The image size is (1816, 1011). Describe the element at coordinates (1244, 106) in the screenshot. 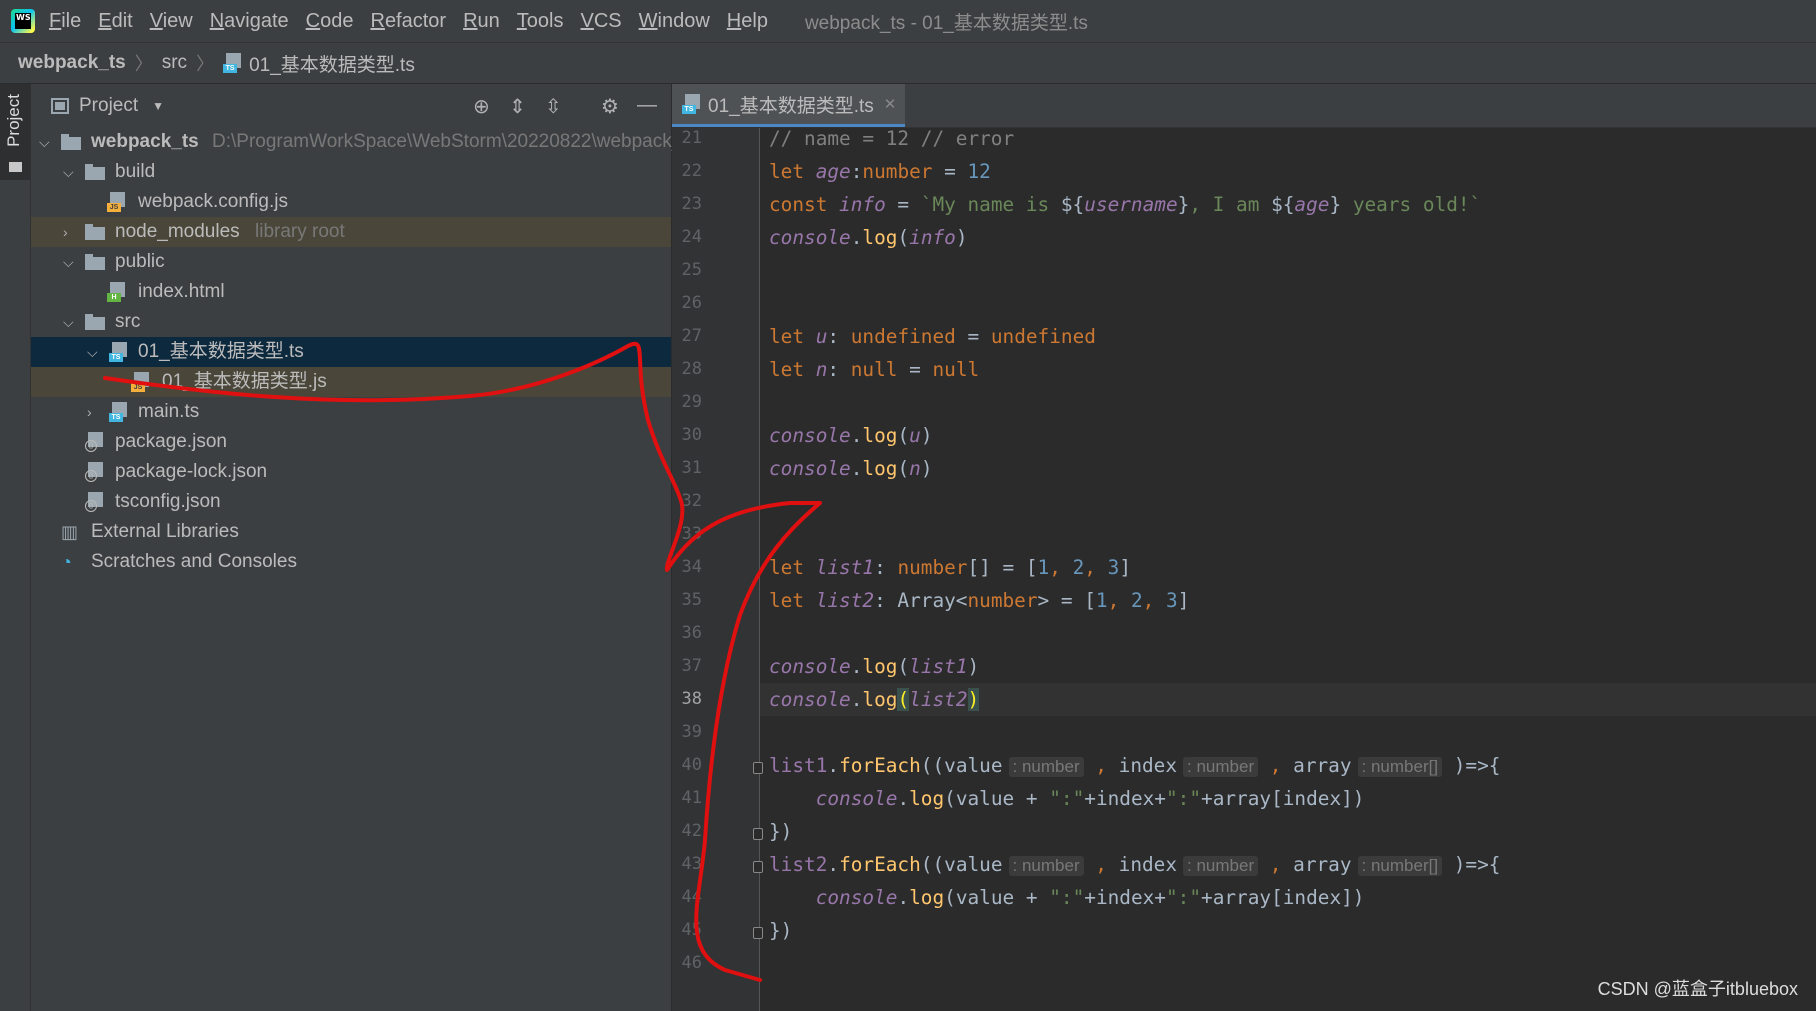

I see `editor-tab-bar: TS 01_基本数据类型.ts ✕` at that location.